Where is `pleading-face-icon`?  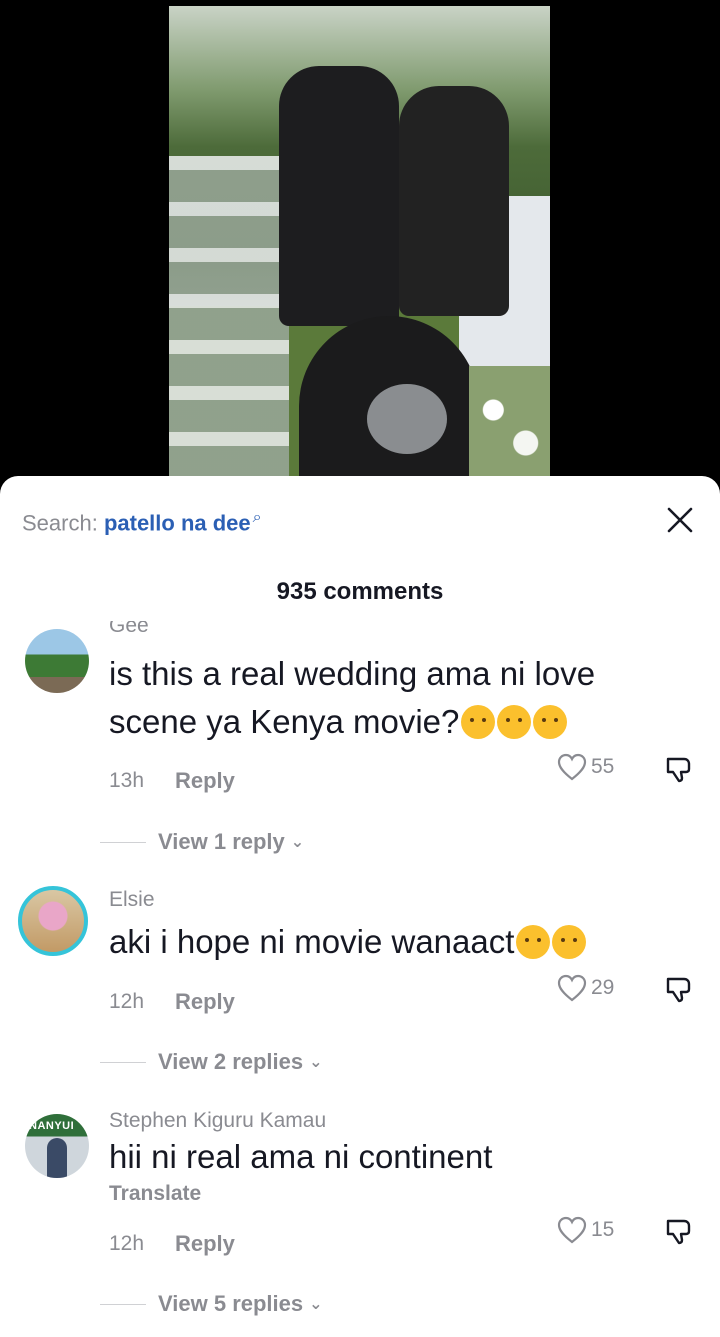
pleading-face-icon is located at coordinates (514, 722).